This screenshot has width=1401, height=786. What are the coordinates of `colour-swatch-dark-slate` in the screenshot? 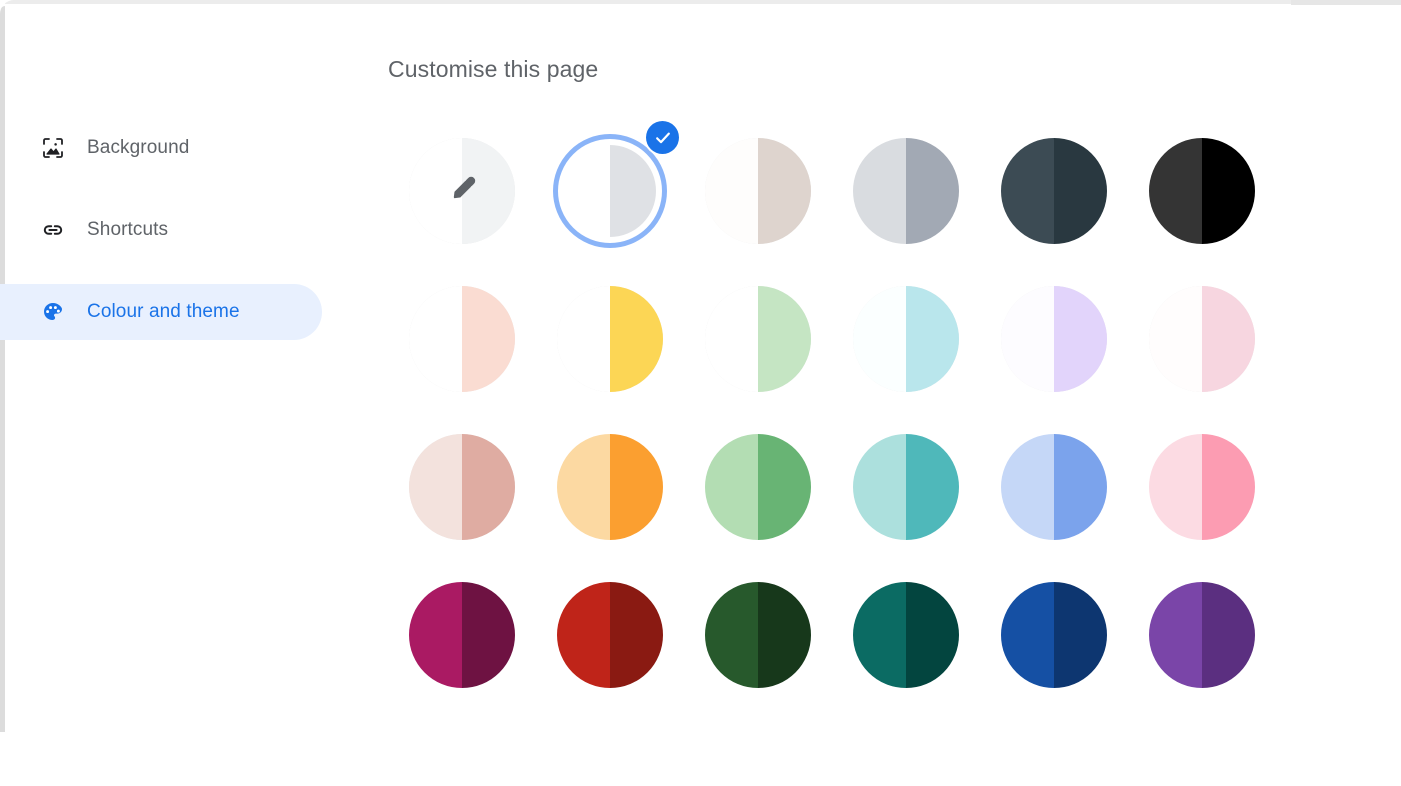 It's located at (1054, 191).